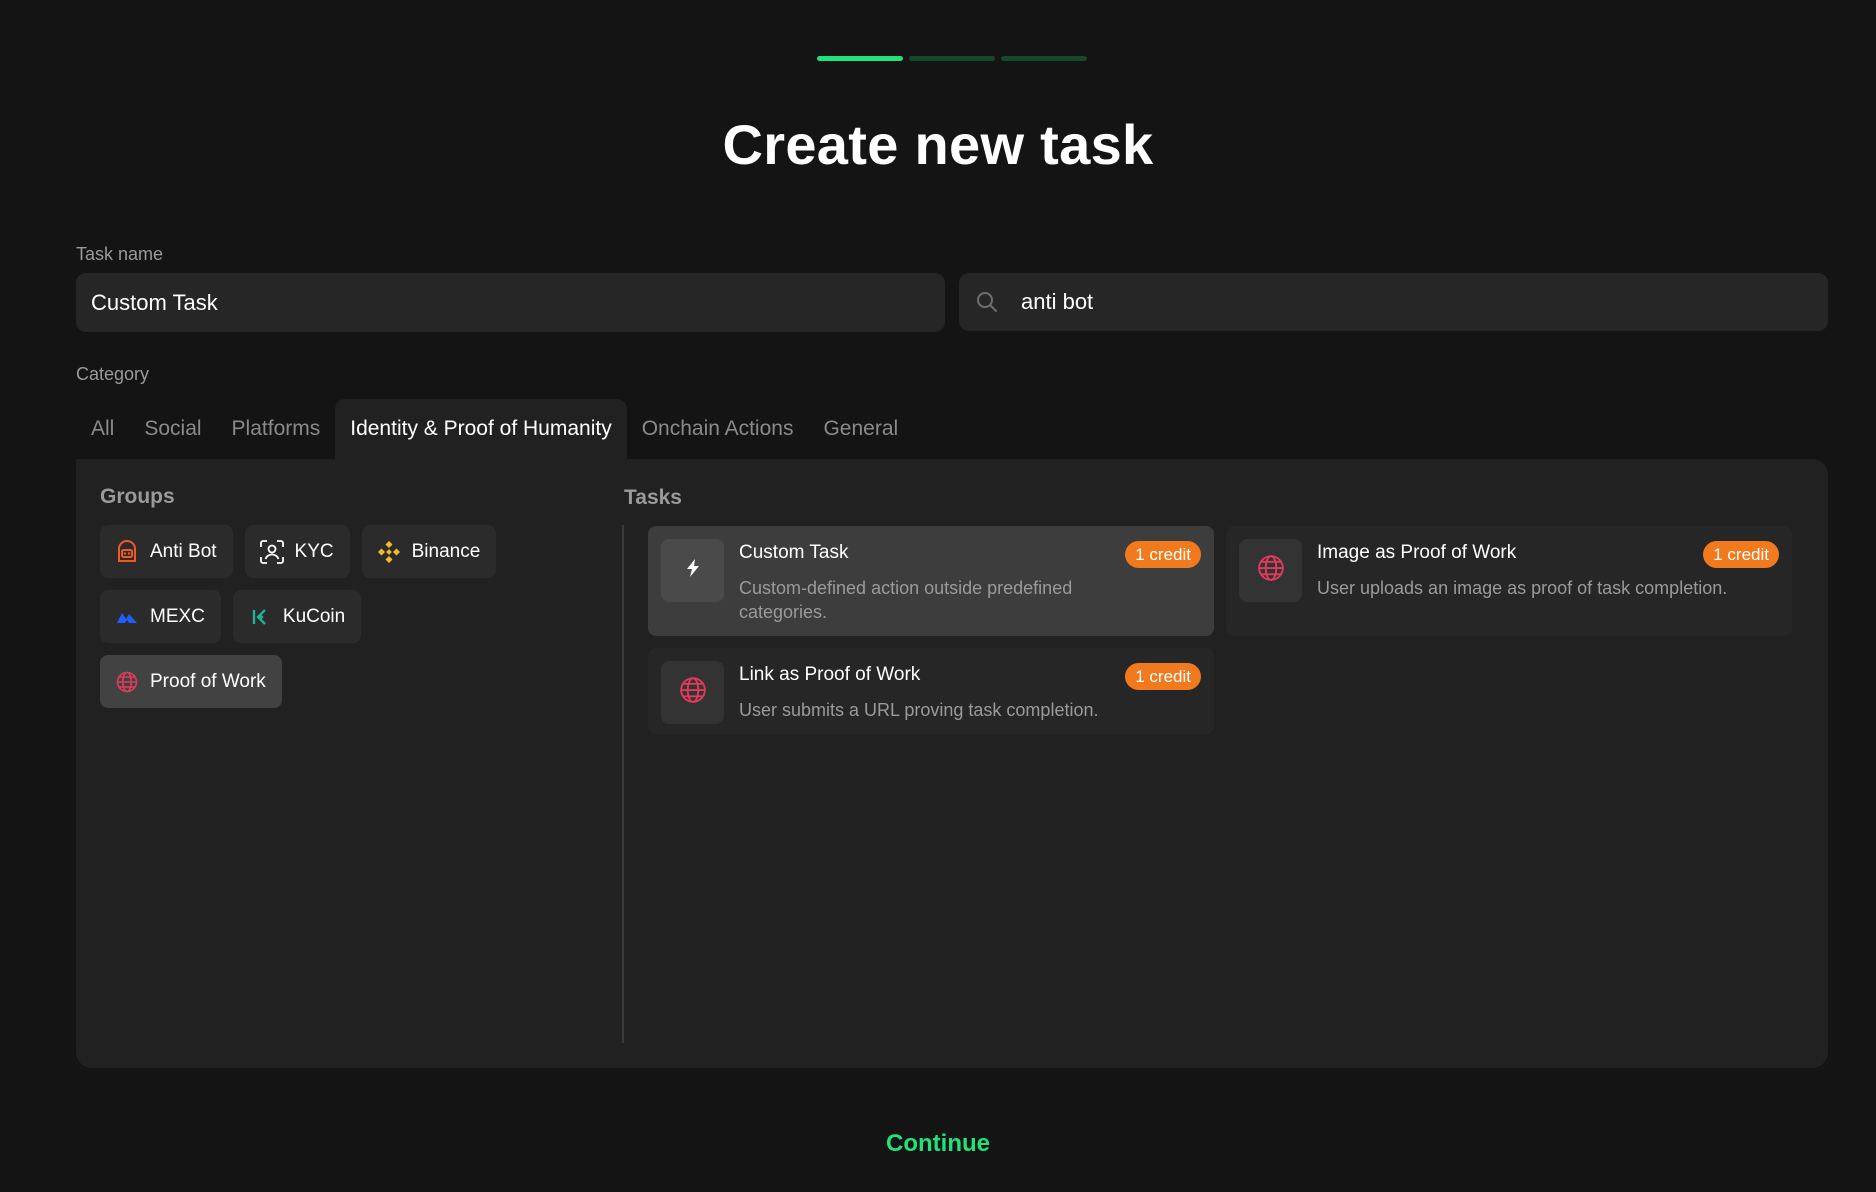 Image resolution: width=1876 pixels, height=1192 pixels. I want to click on group-label: Binance, so click(446, 551).